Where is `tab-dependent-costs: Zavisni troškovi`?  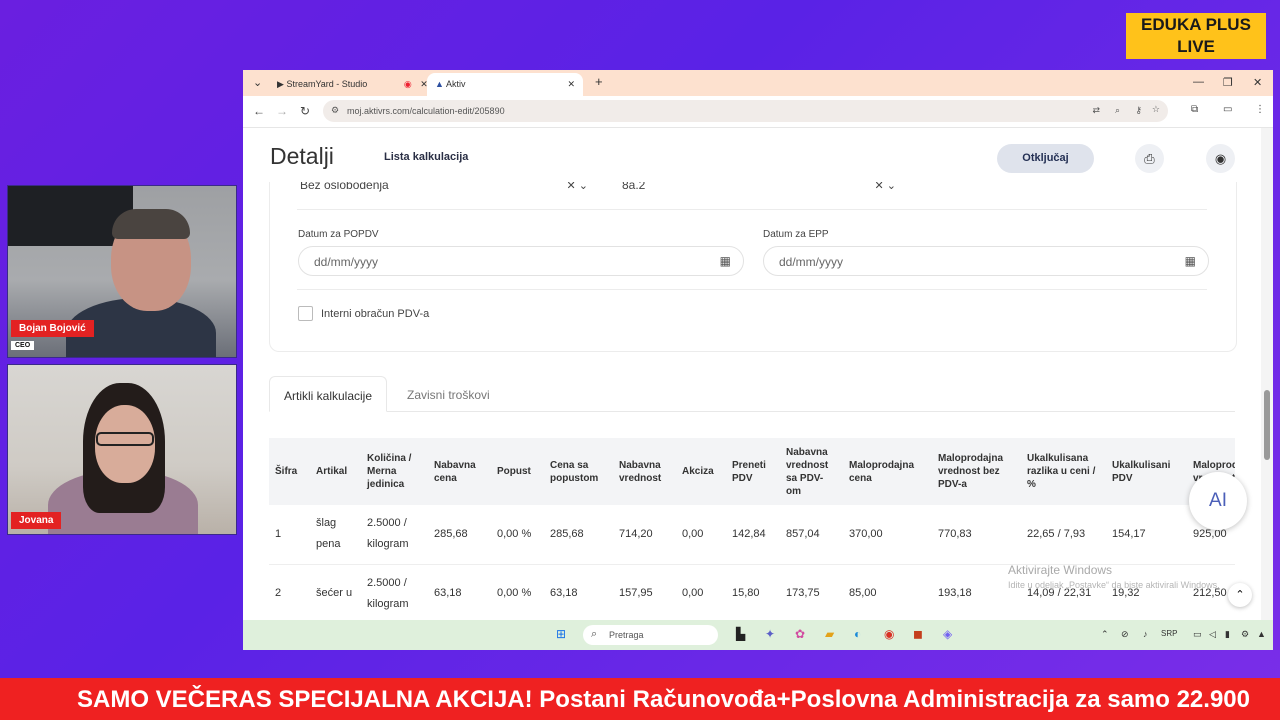
tab-dependent-costs: Zavisni troškovi is located at coordinates (448, 394).